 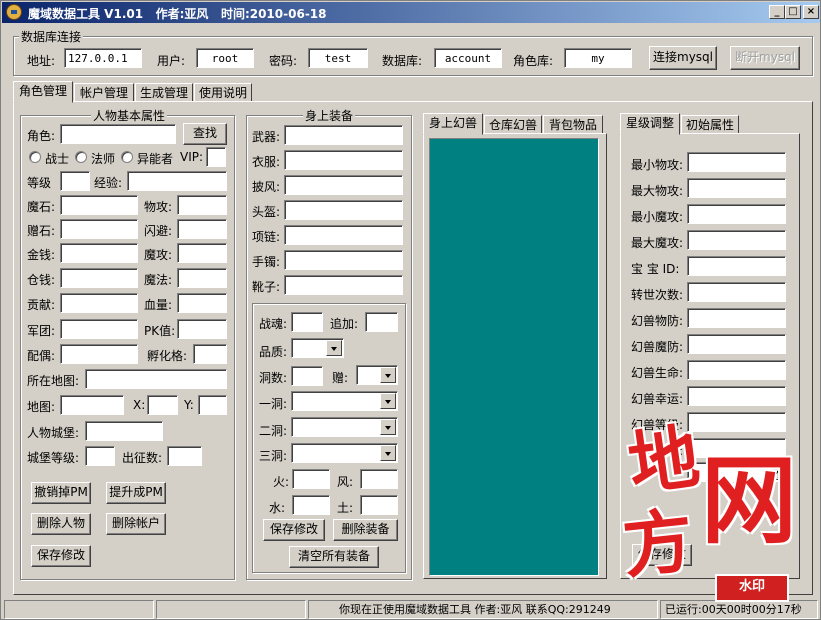 What do you see at coordinates (736, 214) in the screenshot?
I see `min-mattack-input` at bounding box center [736, 214].